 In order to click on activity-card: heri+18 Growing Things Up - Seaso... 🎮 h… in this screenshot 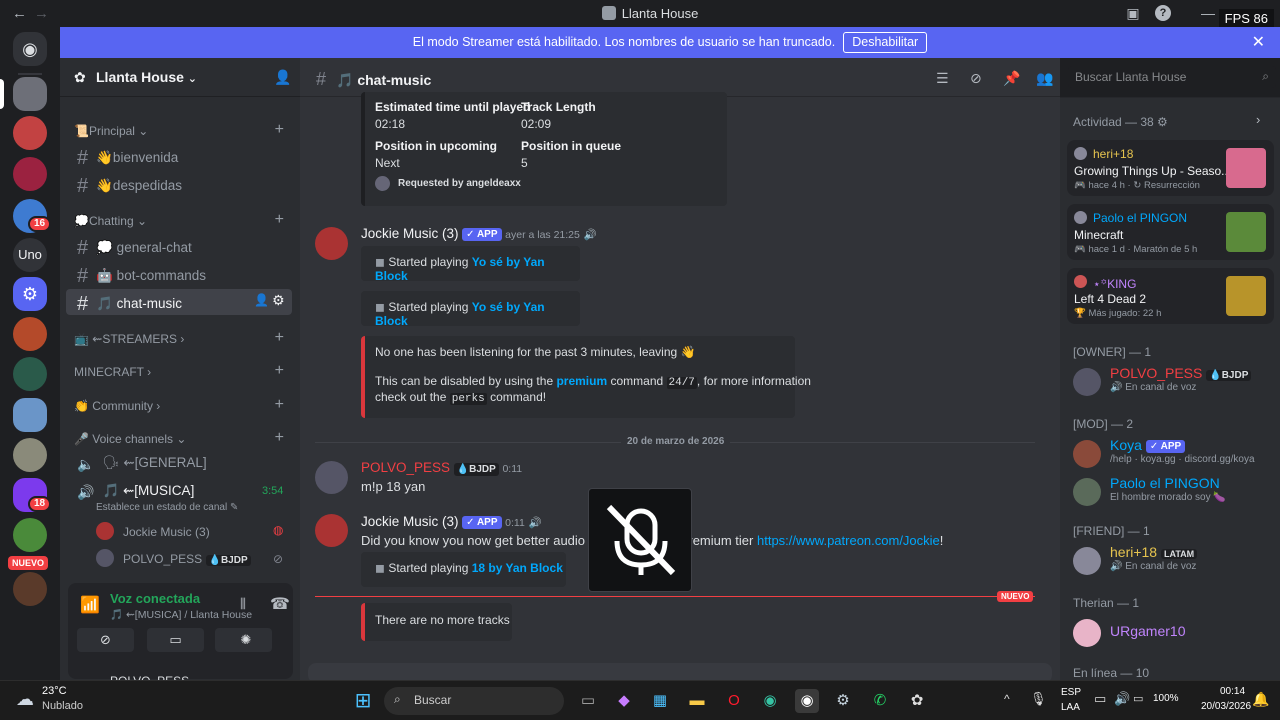, I will do `click(1170, 168)`.